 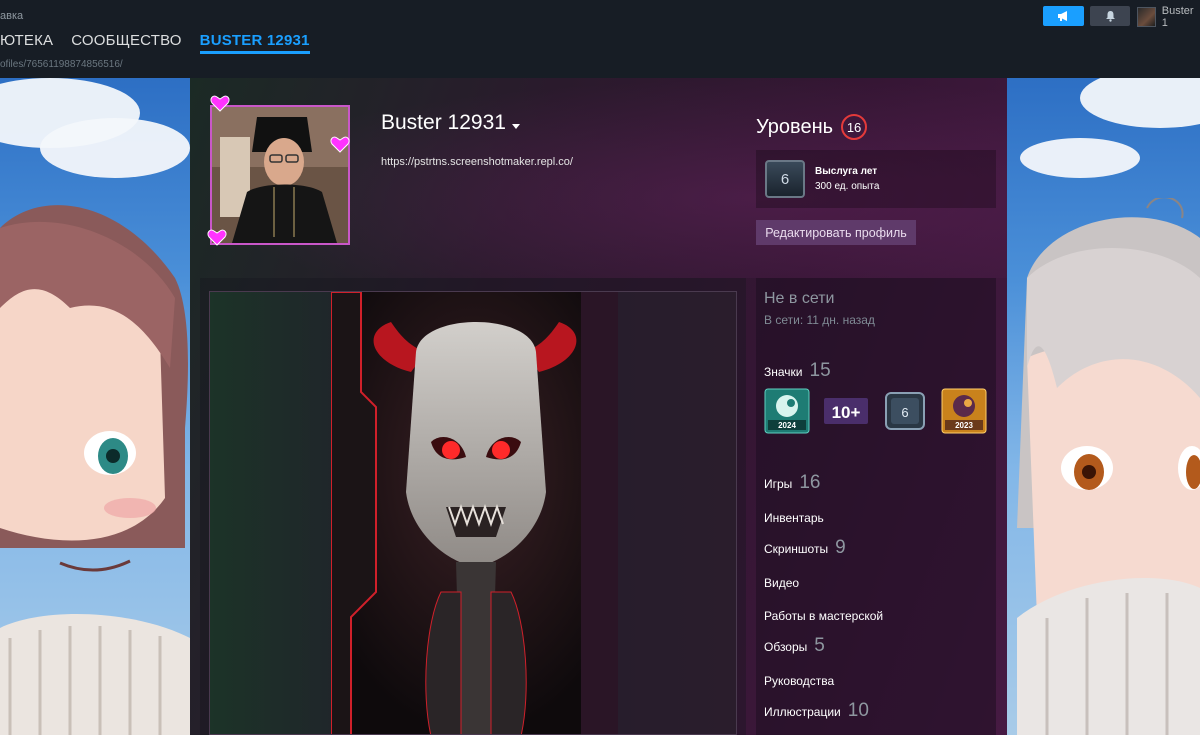 I want to click on showcase-artwork, so click(x=474, y=513).